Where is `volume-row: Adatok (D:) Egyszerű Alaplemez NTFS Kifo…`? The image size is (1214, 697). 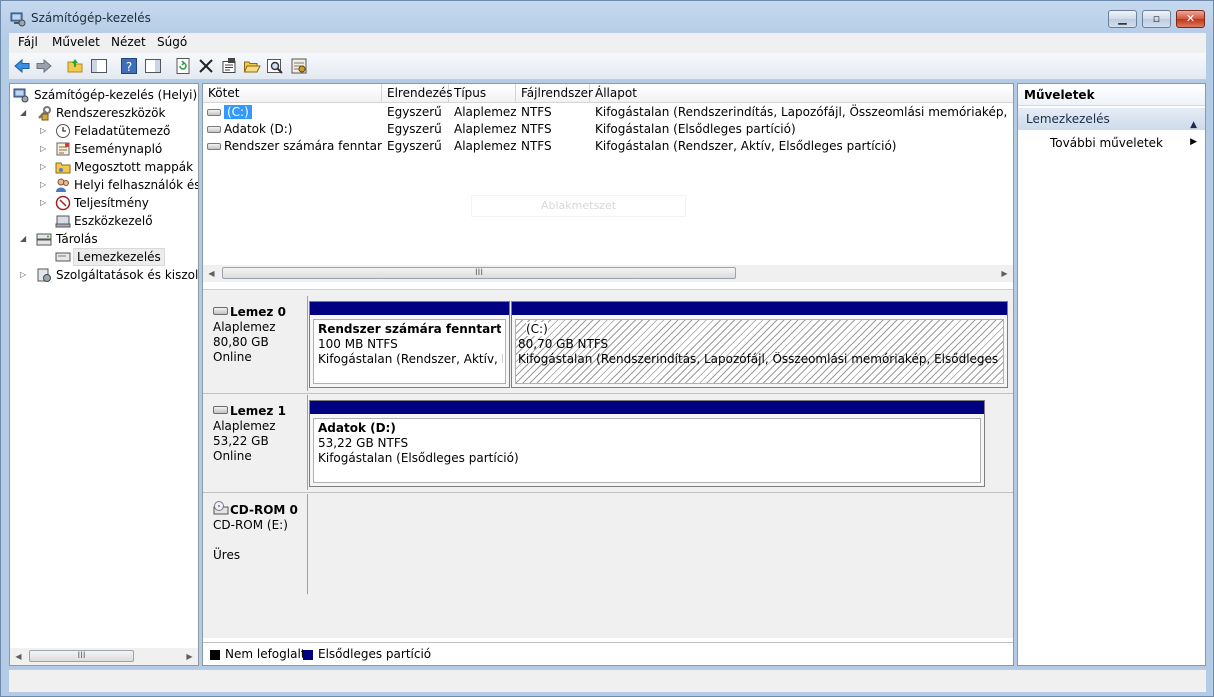 volume-row: Adatok (D:) Egyszerű Alaplemez NTFS Kifo… is located at coordinates (608, 129).